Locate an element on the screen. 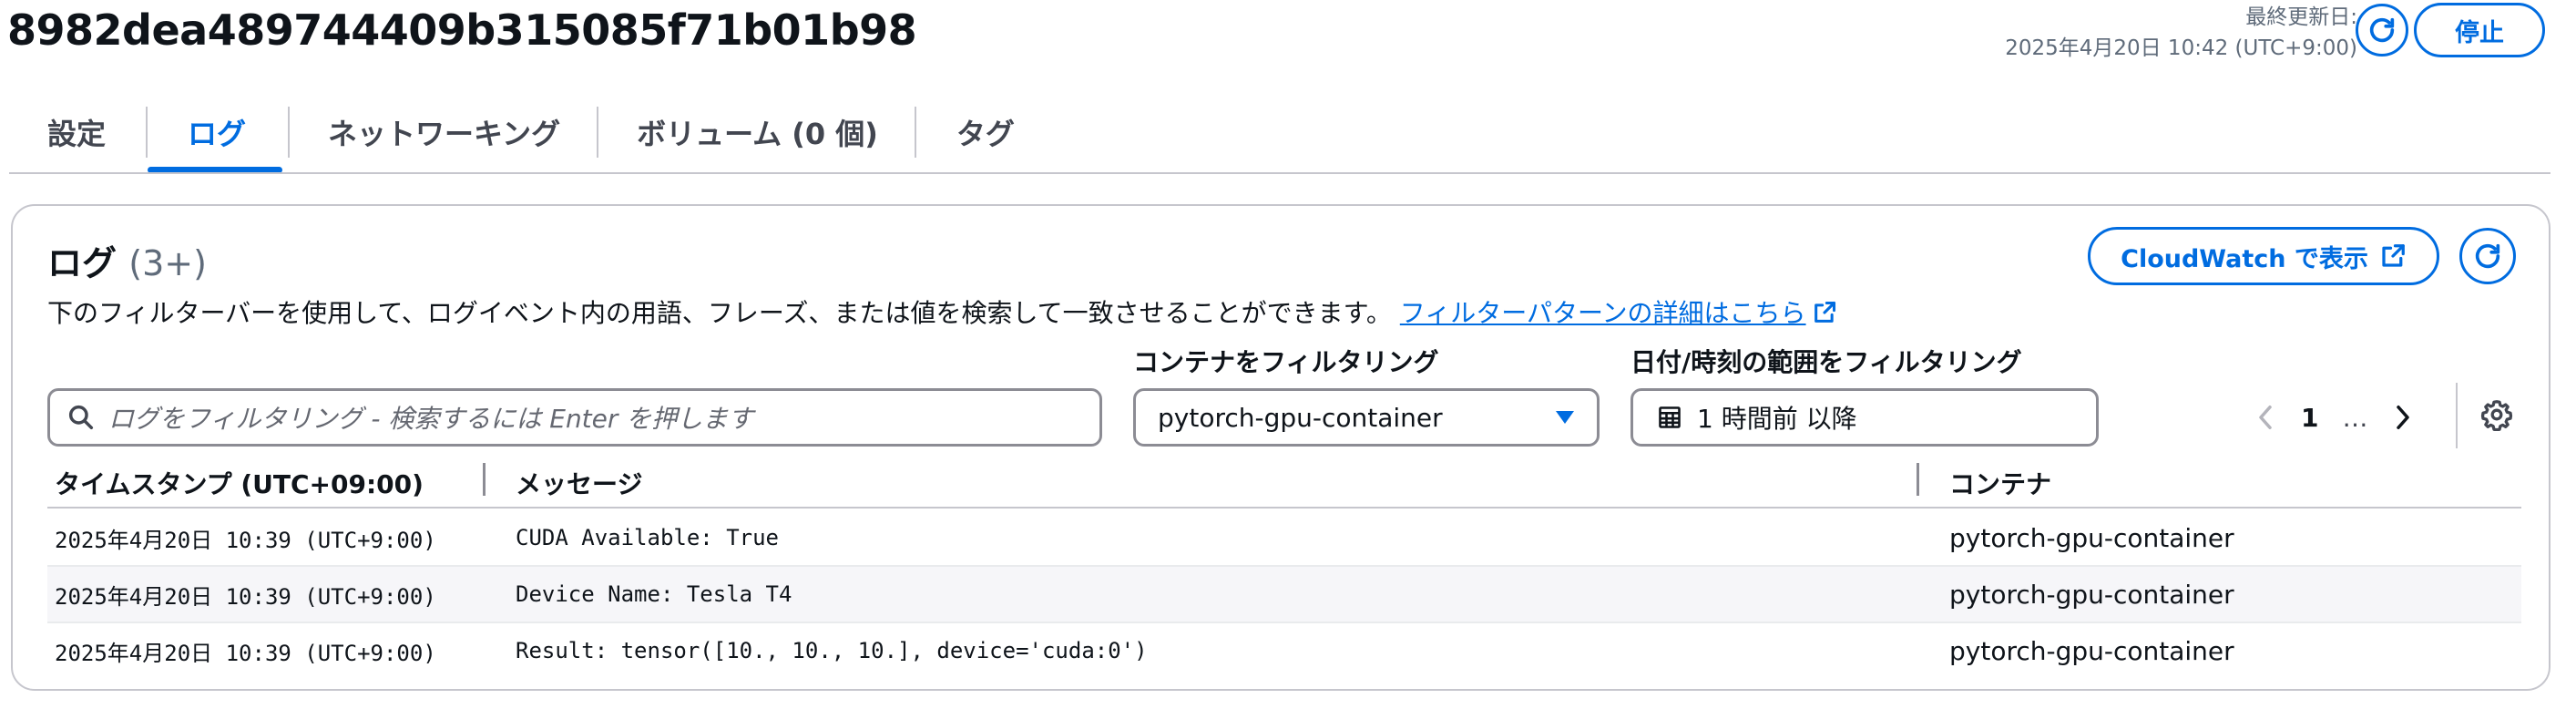 The height and width of the screenshot is (709, 2576). tab-bar: 設定 ログ ネットワーキング ボリューム (0 個) タグ is located at coordinates (530, 132).